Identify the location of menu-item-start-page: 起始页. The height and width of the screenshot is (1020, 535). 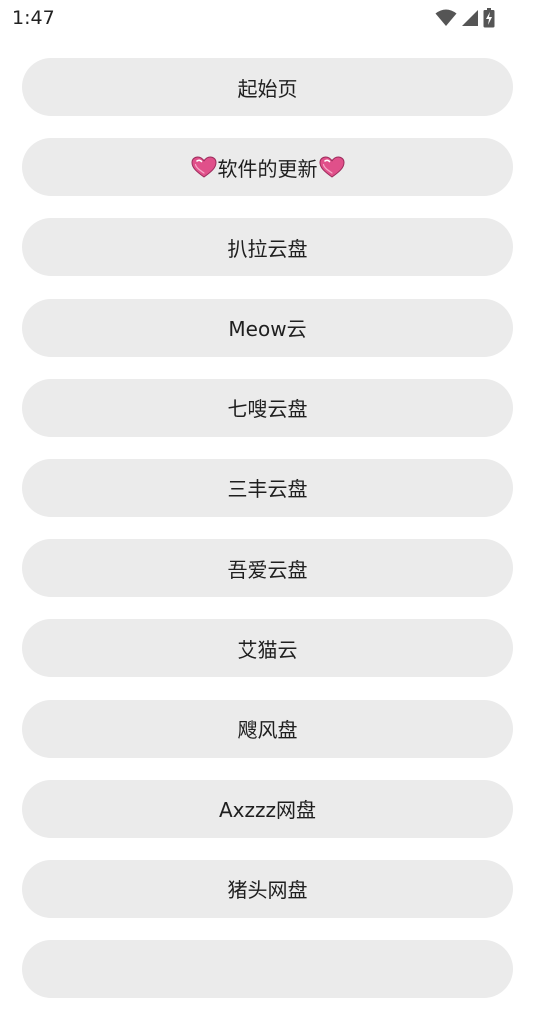
(267, 87).